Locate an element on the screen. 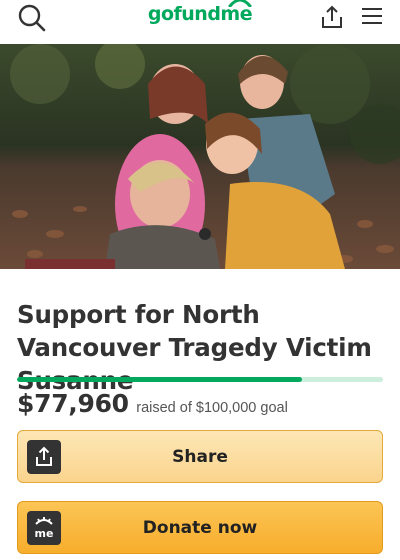 The height and width of the screenshot is (560, 400). fundraising-progress-bar is located at coordinates (200, 379).